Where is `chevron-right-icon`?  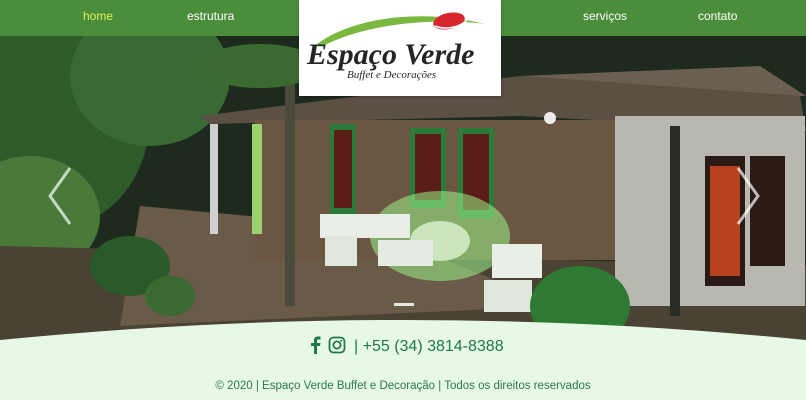
chevron-right-icon is located at coordinates (748, 196).